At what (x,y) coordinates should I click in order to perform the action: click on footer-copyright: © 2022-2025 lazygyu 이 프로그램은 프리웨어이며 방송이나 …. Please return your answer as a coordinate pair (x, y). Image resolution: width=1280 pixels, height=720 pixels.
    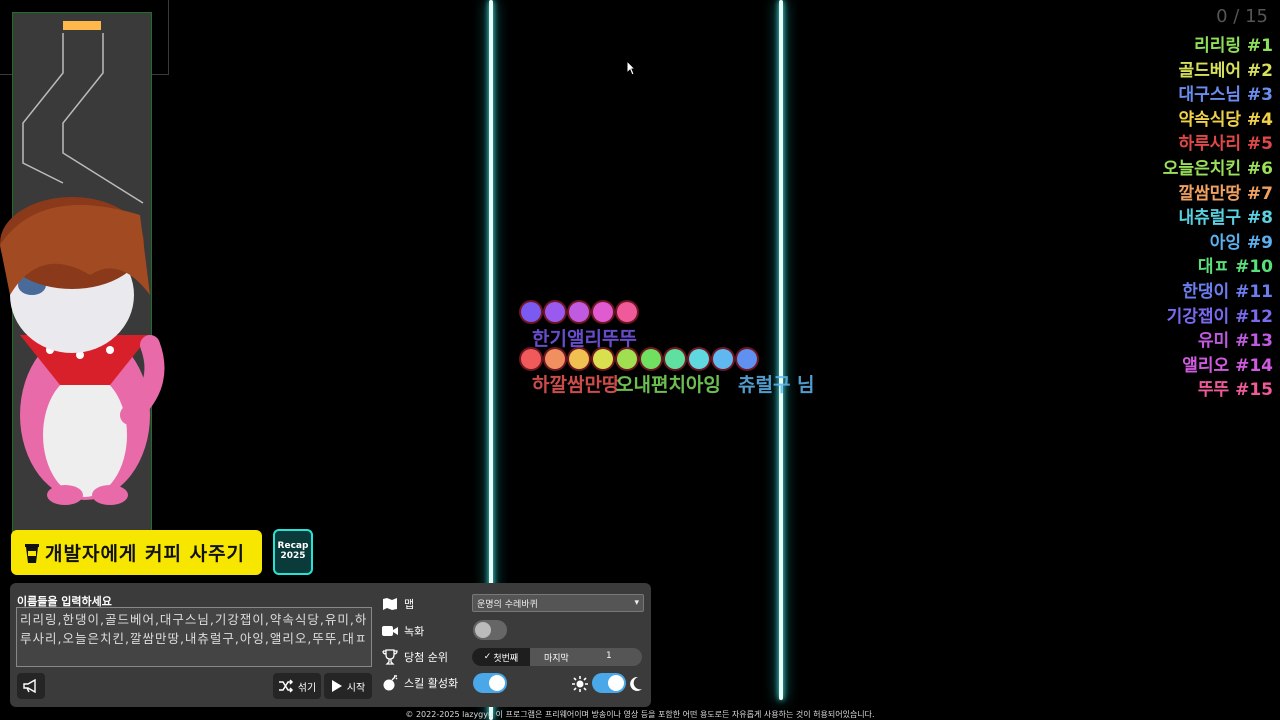
    Looking at the image, I should click on (640, 714).